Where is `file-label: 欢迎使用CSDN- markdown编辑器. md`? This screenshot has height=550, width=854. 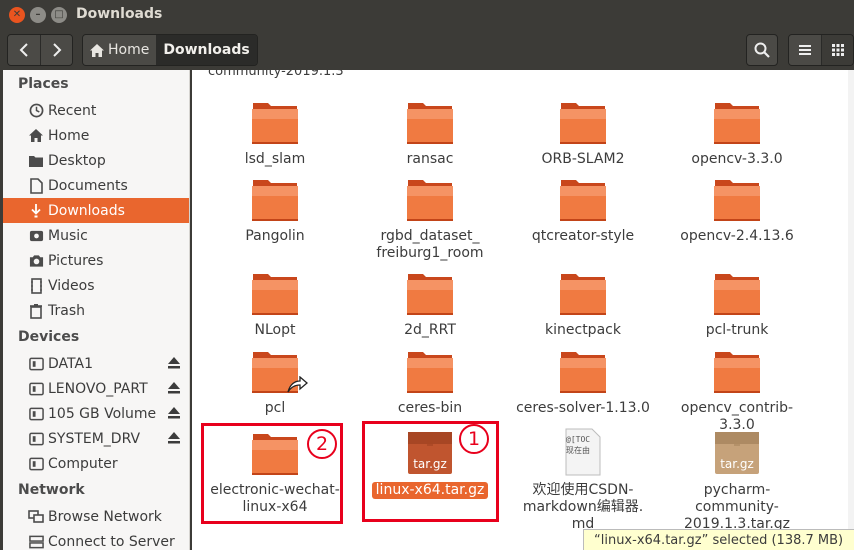
file-label: 欢迎使用CSDN- markdown编辑器. md is located at coordinates (583, 507).